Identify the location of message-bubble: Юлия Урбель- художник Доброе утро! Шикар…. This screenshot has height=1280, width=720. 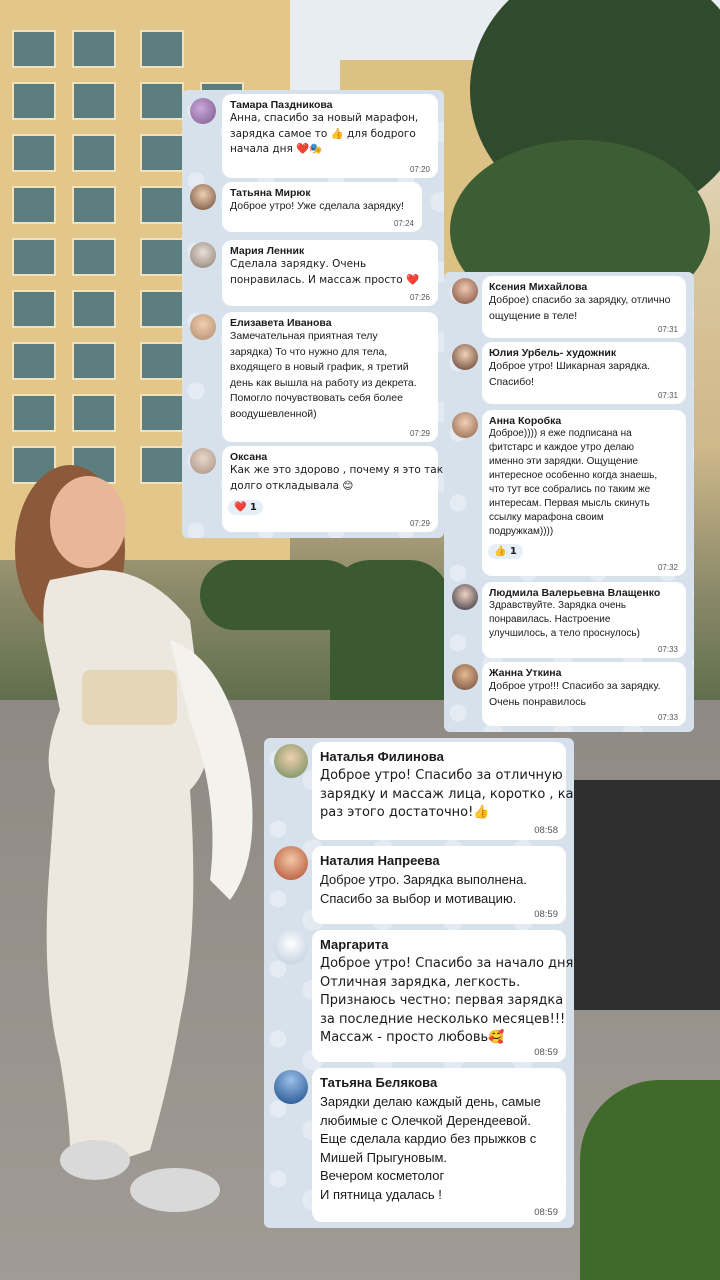
(584, 373).